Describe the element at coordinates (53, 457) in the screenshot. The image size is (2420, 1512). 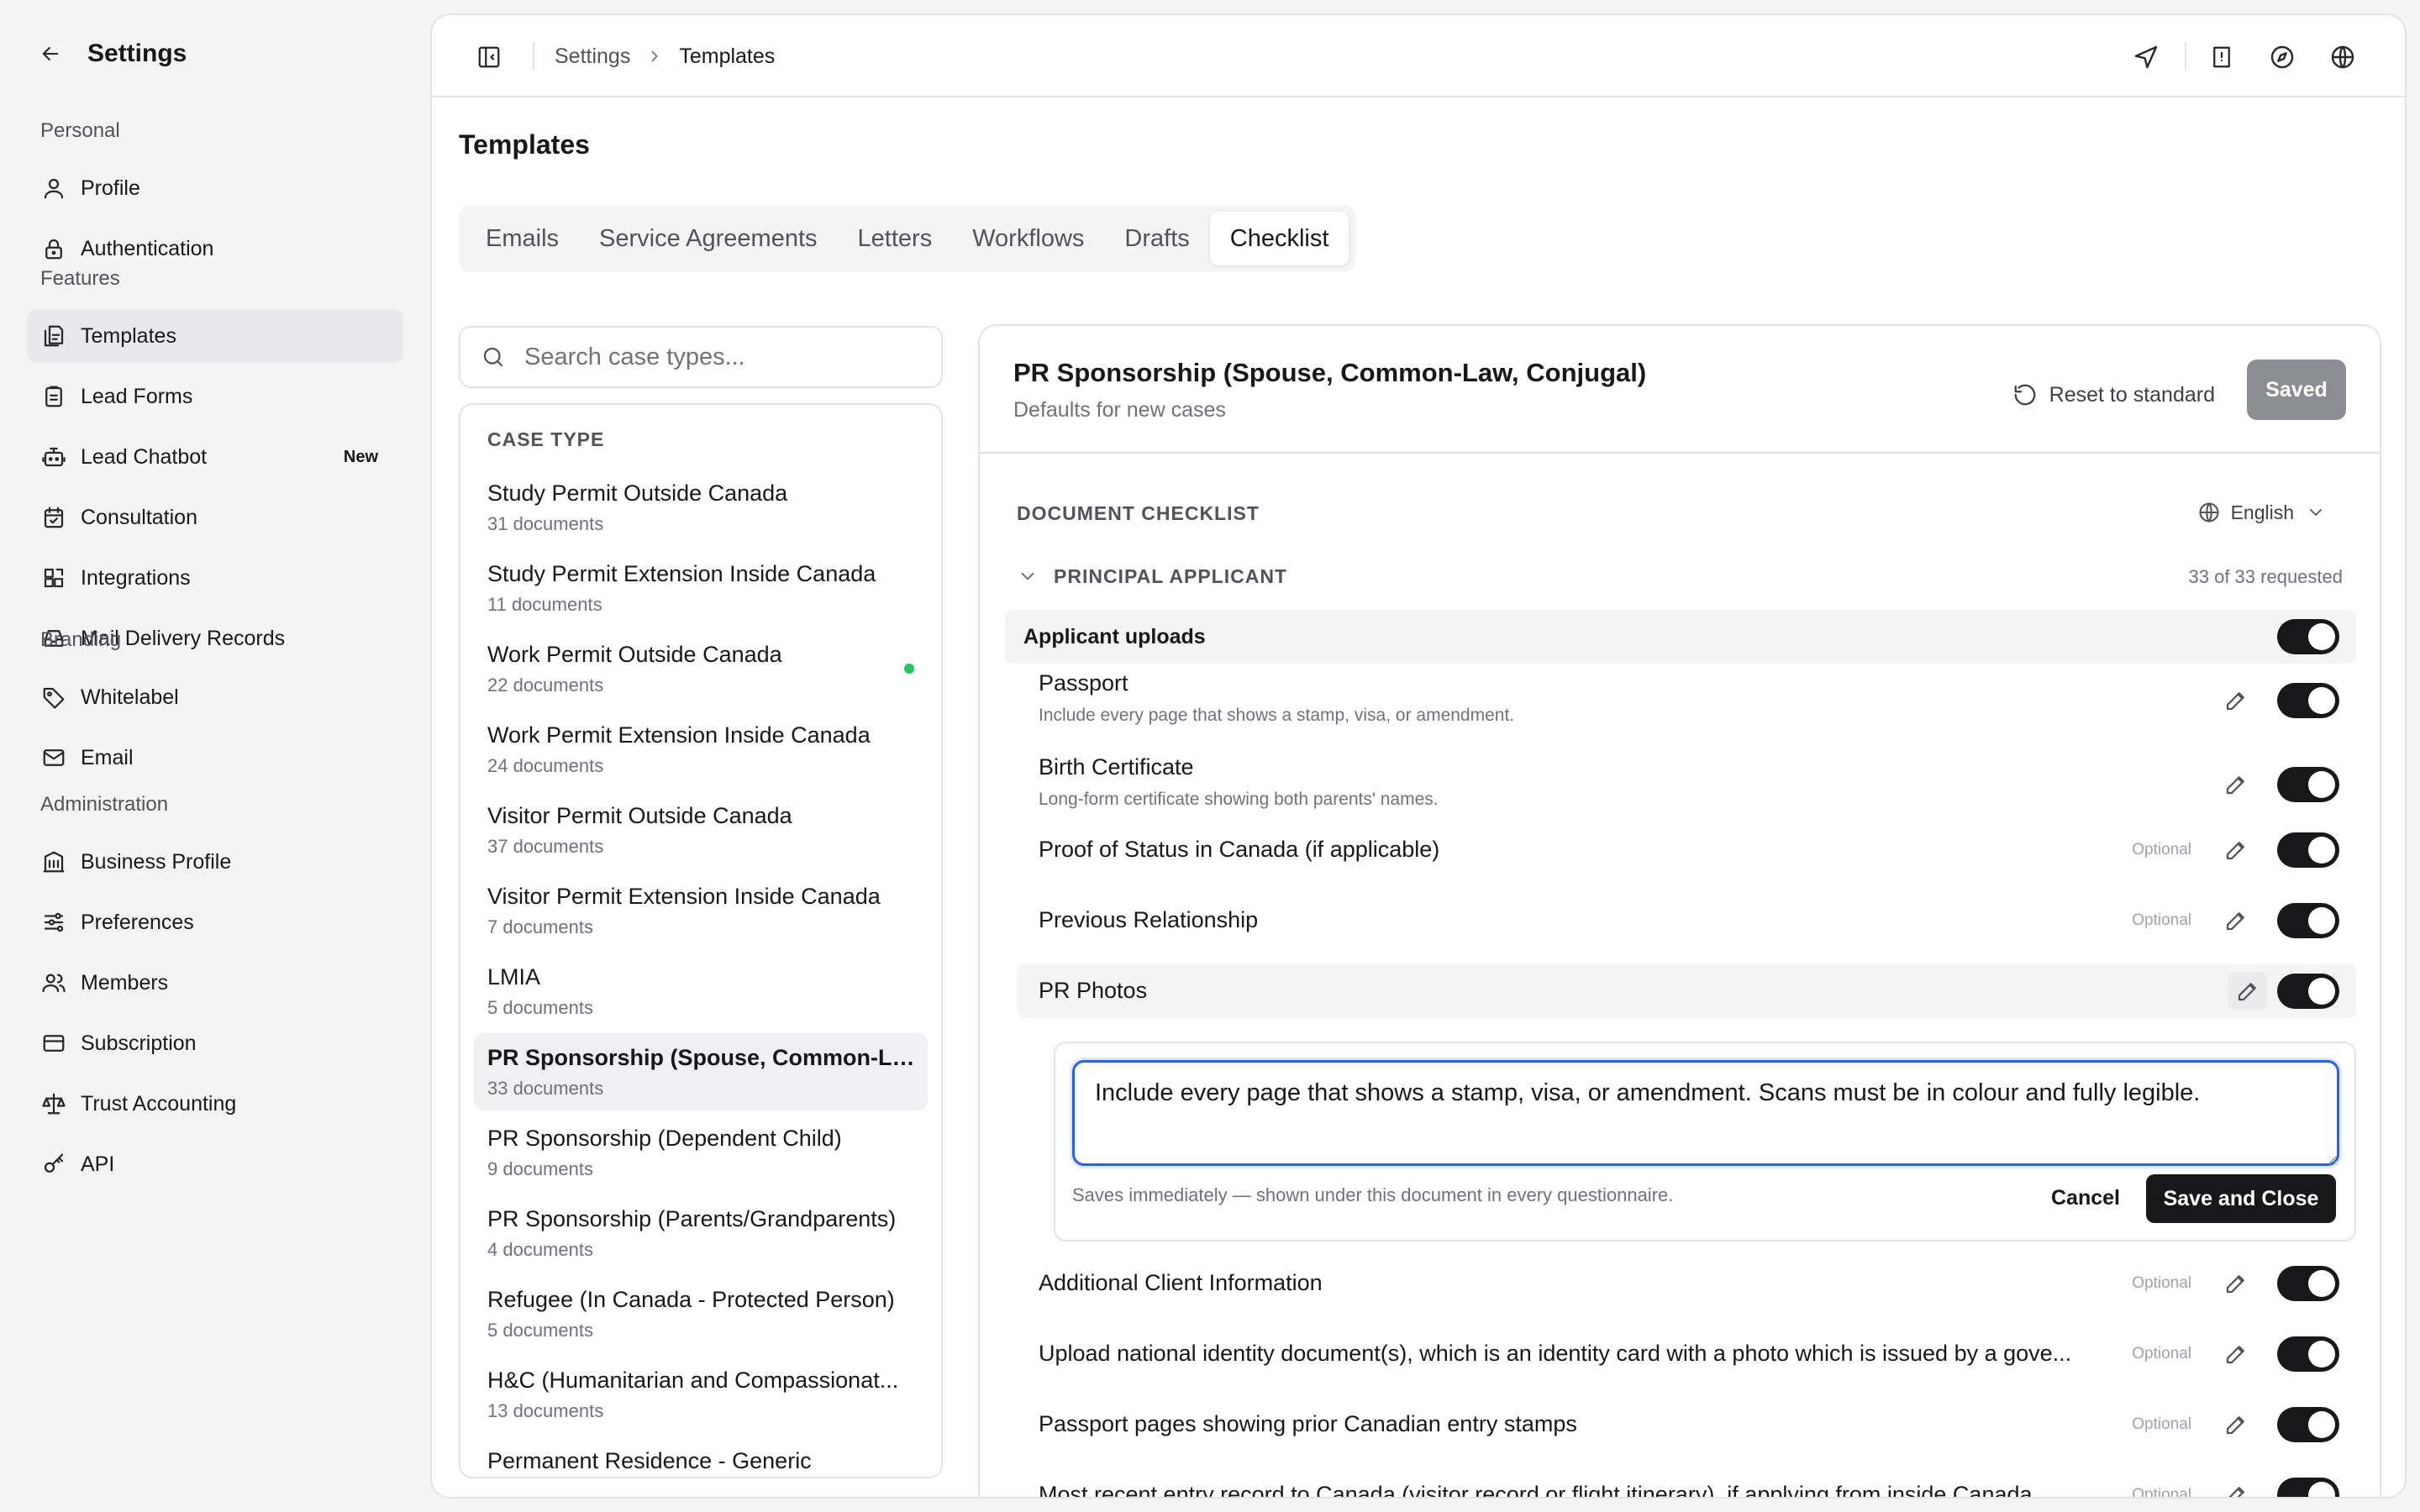
I see `bot-icon` at that location.